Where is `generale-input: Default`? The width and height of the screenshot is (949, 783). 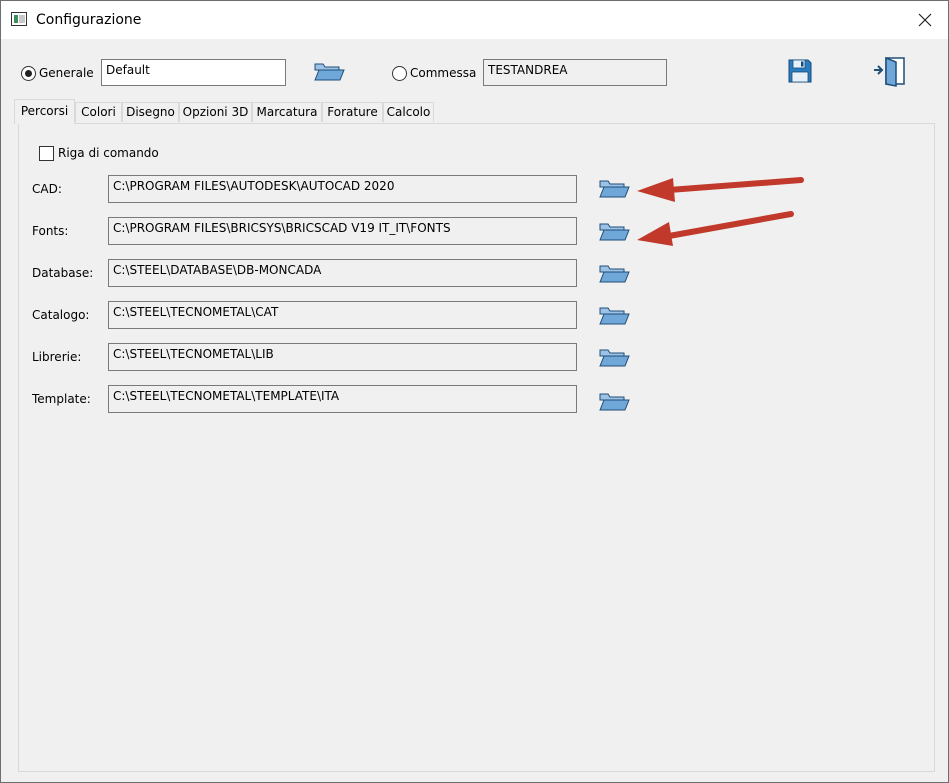
generale-input: Default is located at coordinates (193, 72).